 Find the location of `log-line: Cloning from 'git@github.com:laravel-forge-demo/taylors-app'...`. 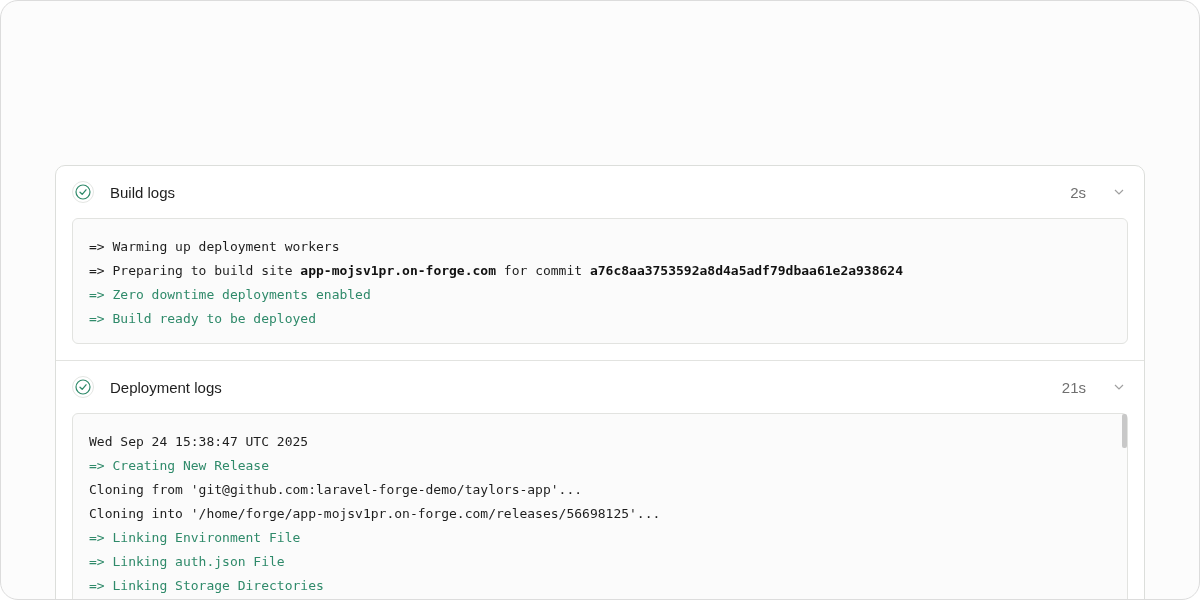

log-line: Cloning from 'git@github.com:laravel-forge-demo/taylors-app'... is located at coordinates (336, 490).